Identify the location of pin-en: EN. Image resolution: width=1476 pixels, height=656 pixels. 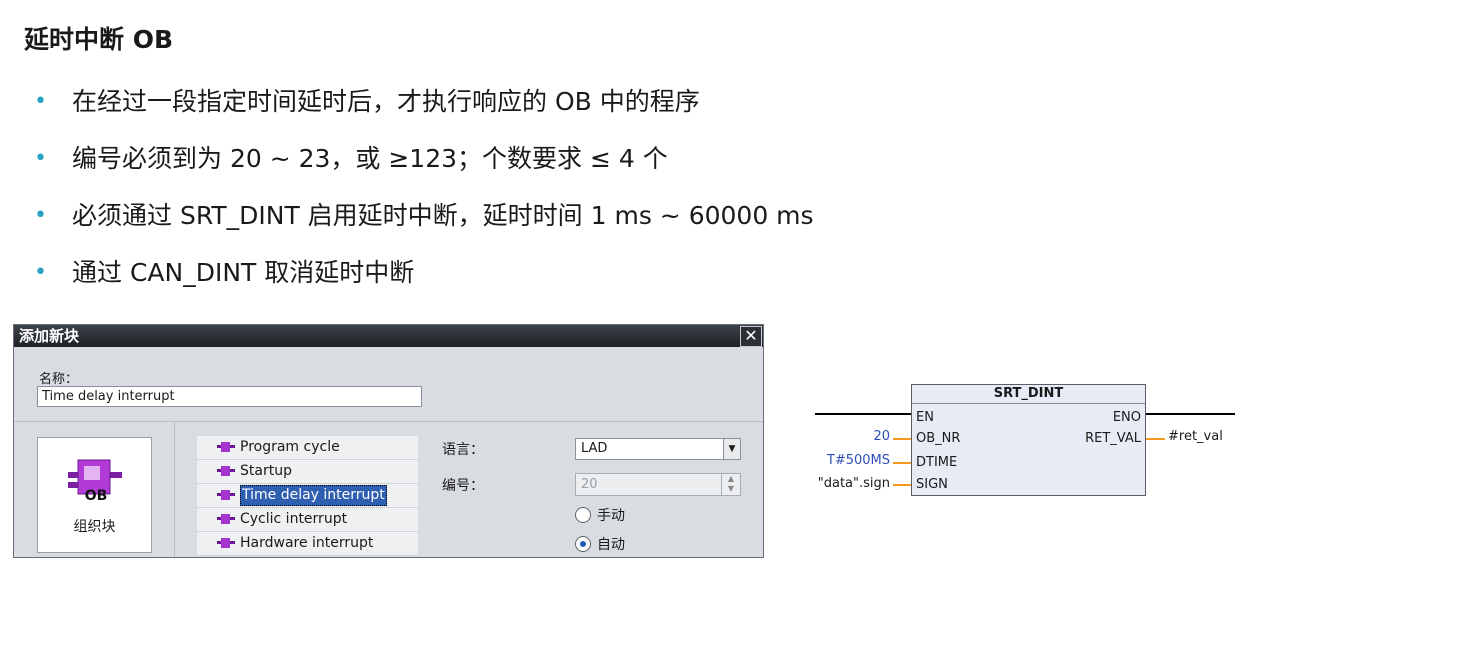
(925, 417).